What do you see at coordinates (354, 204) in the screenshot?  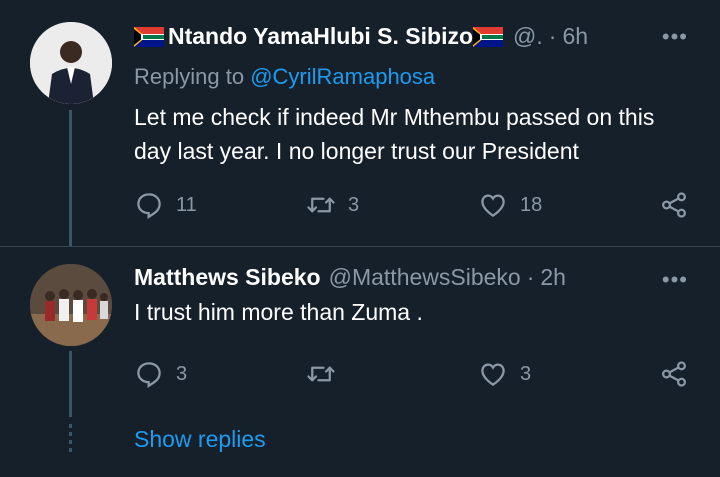 I see `retweet-count: 3` at bounding box center [354, 204].